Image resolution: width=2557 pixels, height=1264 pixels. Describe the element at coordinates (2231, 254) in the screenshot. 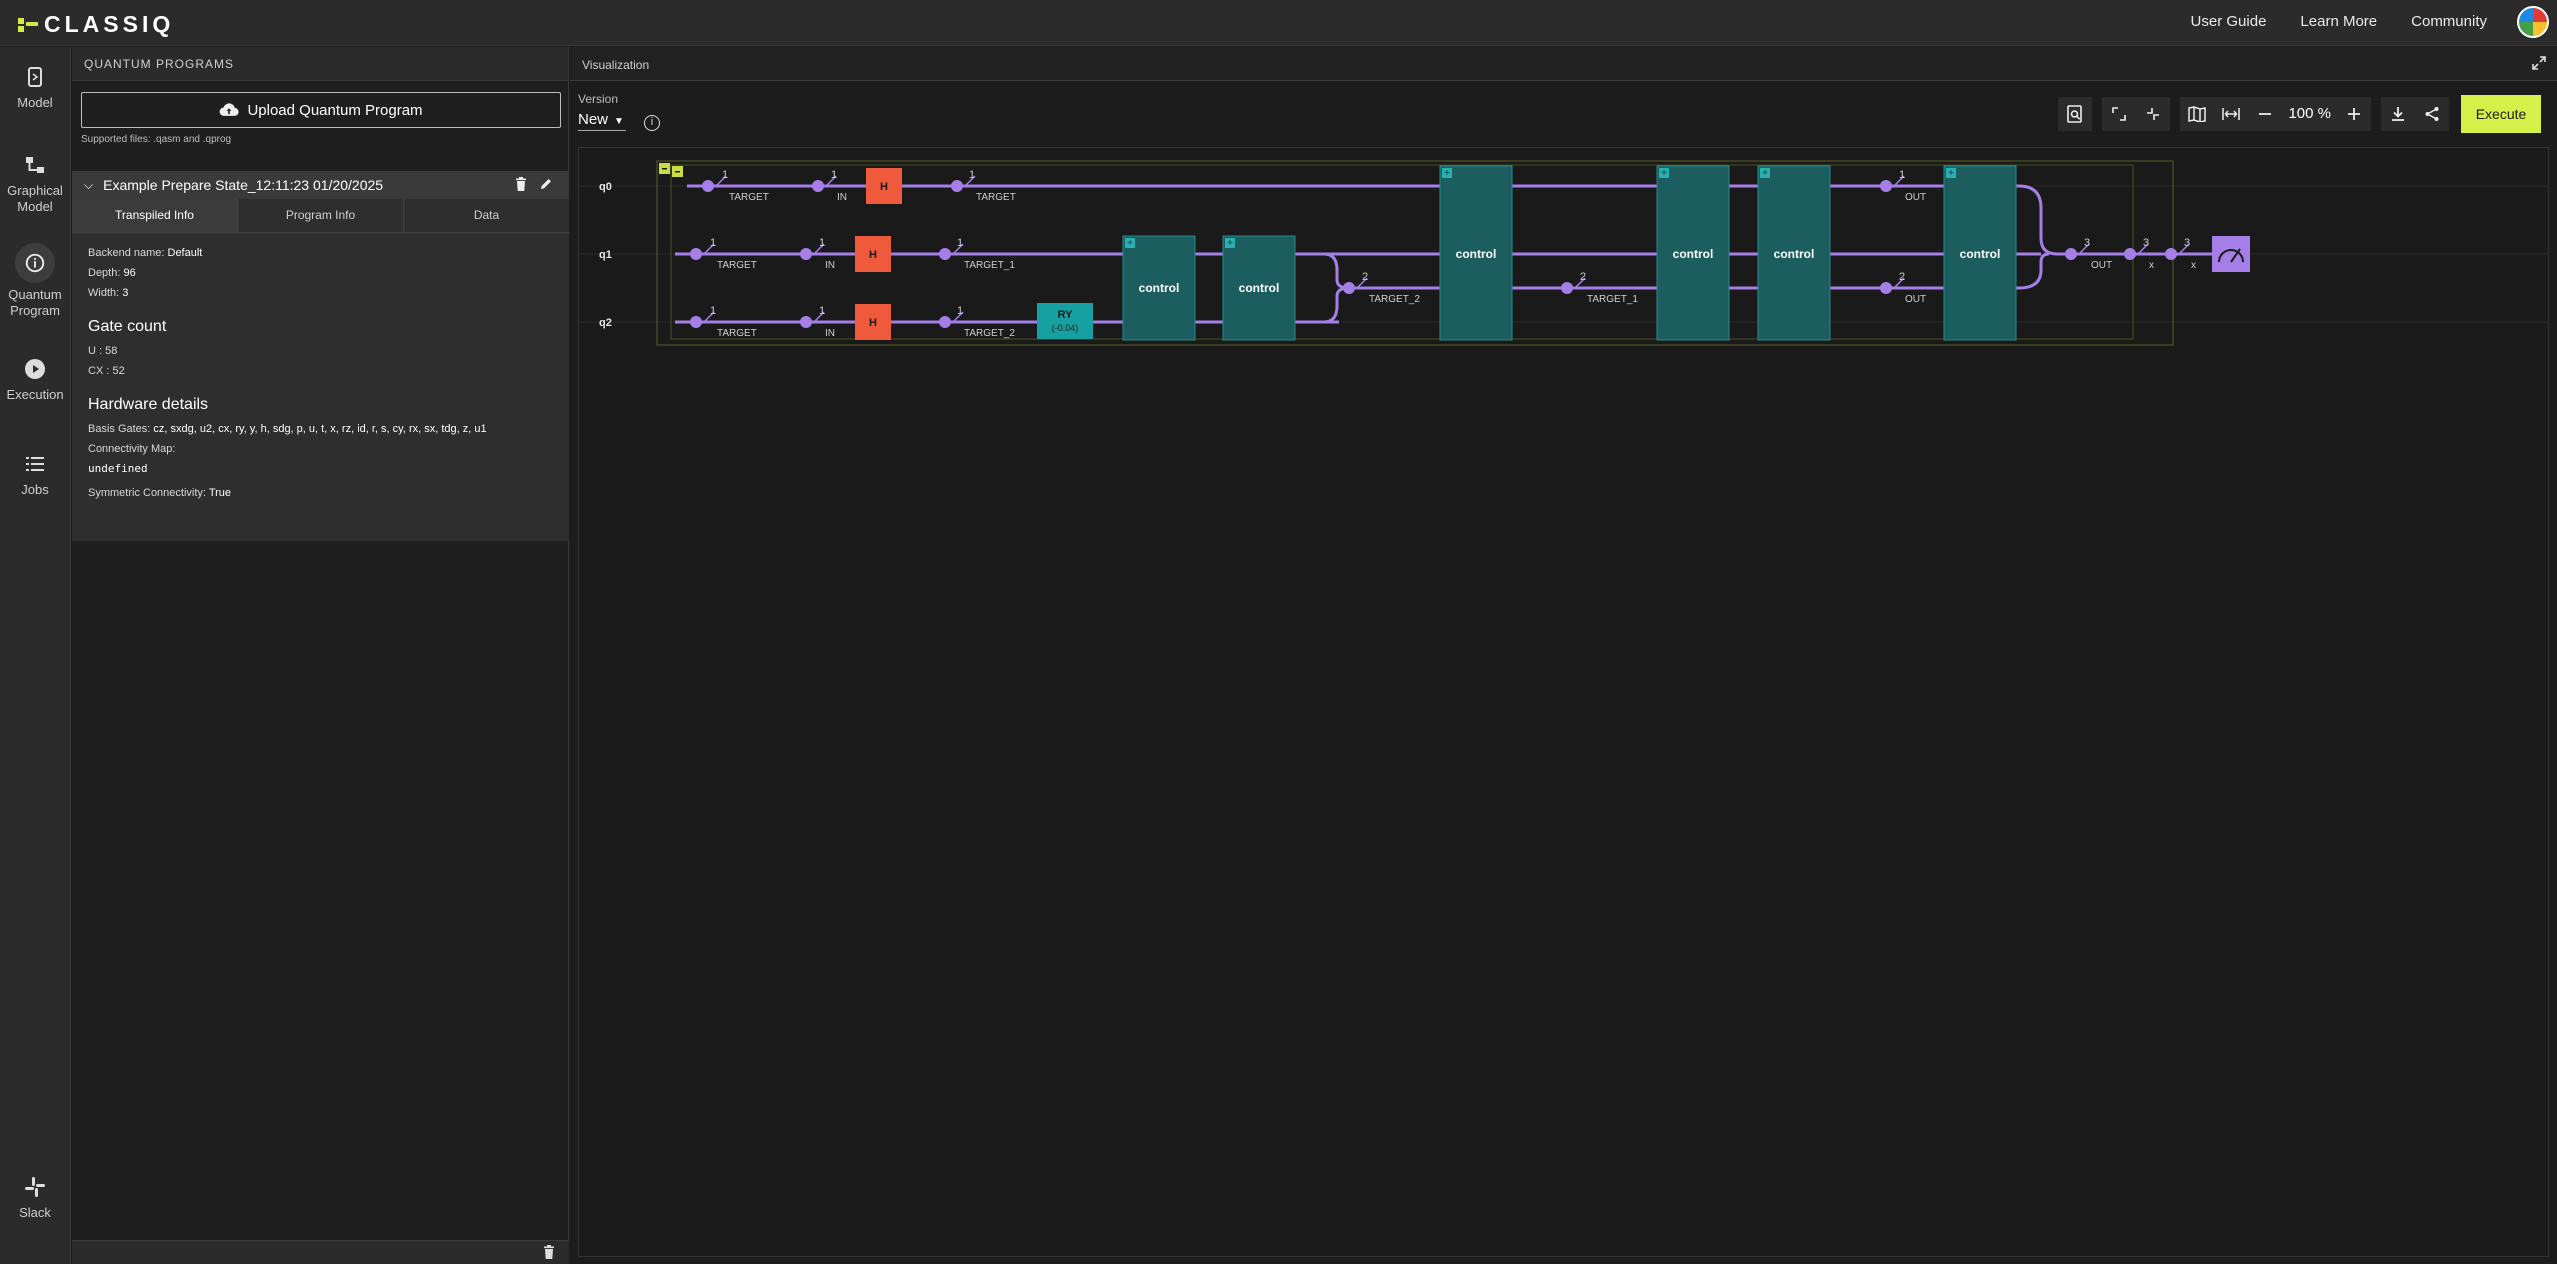

I see `measurement-gate` at that location.